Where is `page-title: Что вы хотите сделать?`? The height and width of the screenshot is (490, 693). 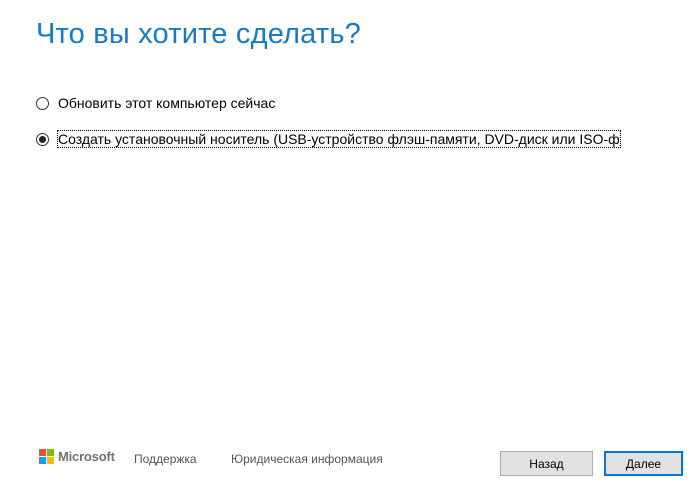 page-title: Что вы хотите сделать? is located at coordinates (198, 34).